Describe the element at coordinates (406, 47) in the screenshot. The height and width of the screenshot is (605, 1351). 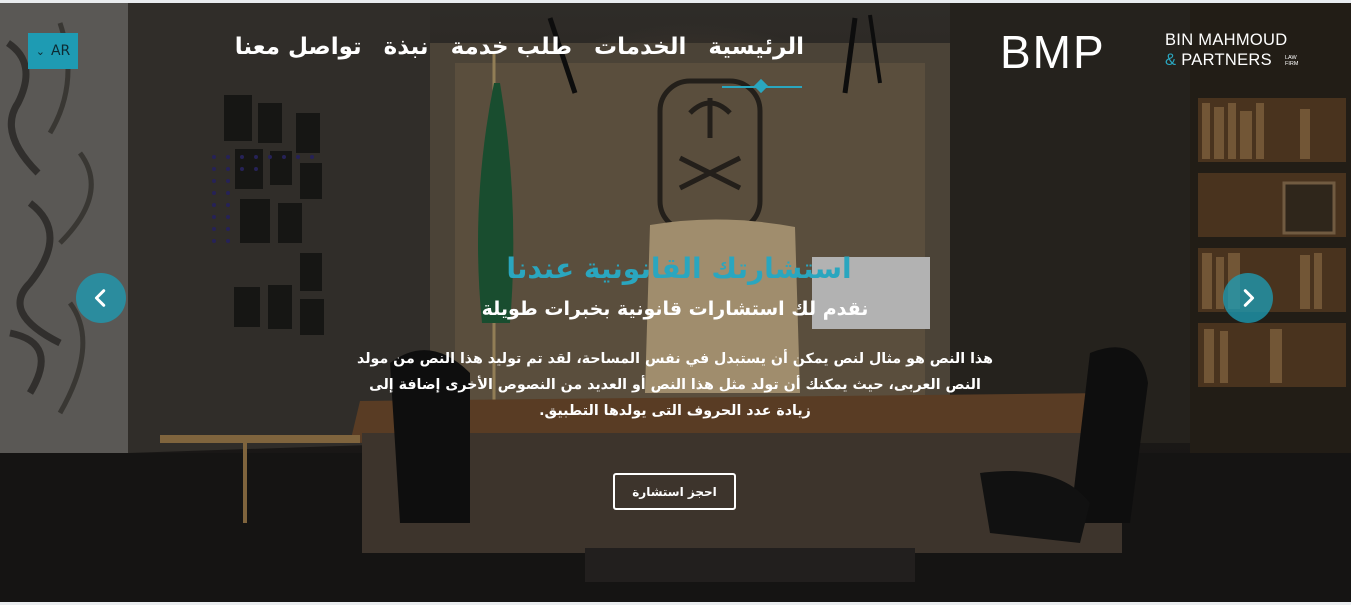
I see `nav-item-about: نبذة` at that location.